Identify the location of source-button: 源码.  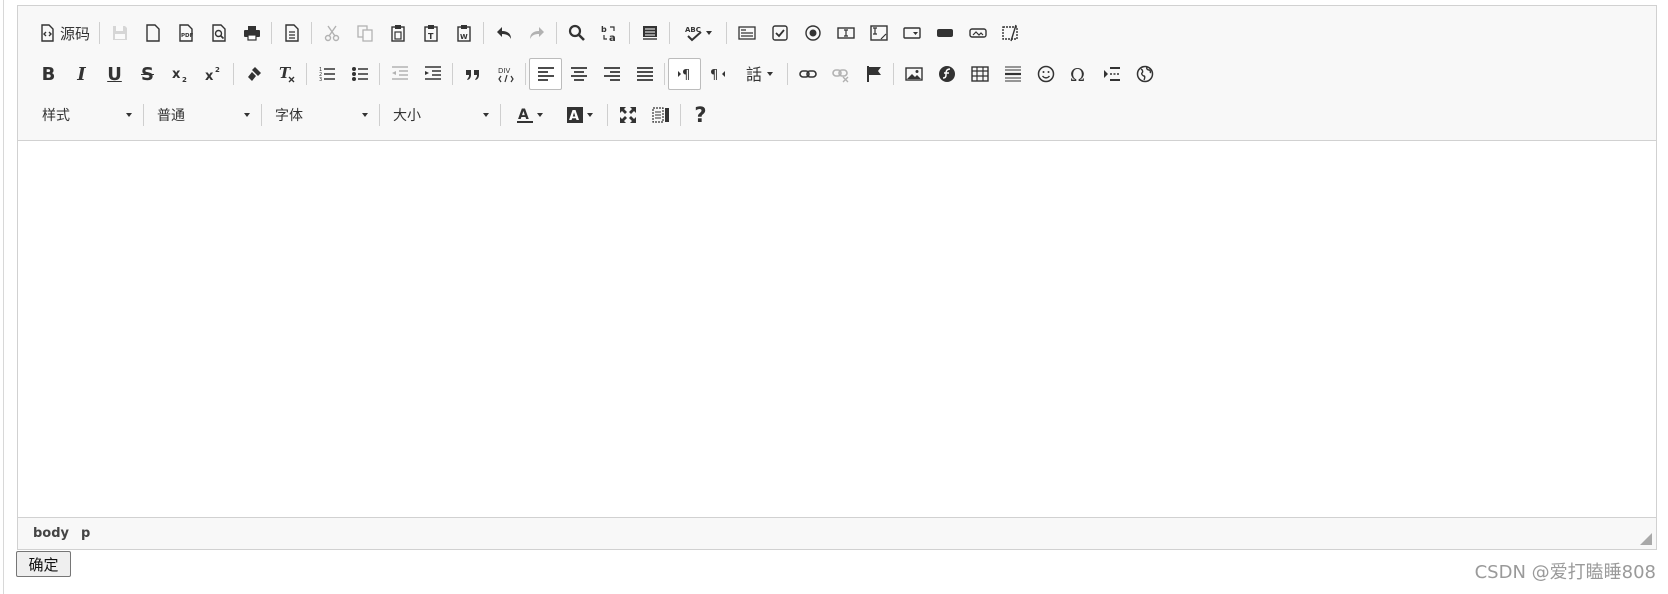
(64, 33).